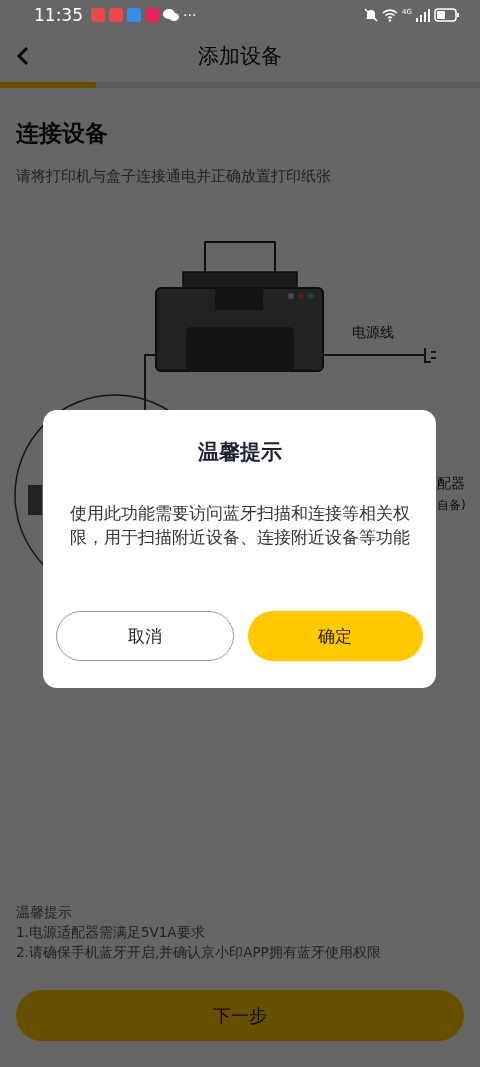 This screenshot has height=1067, width=480. What do you see at coordinates (58, 15) in the screenshot?
I see `status-time: 11:35` at bounding box center [58, 15].